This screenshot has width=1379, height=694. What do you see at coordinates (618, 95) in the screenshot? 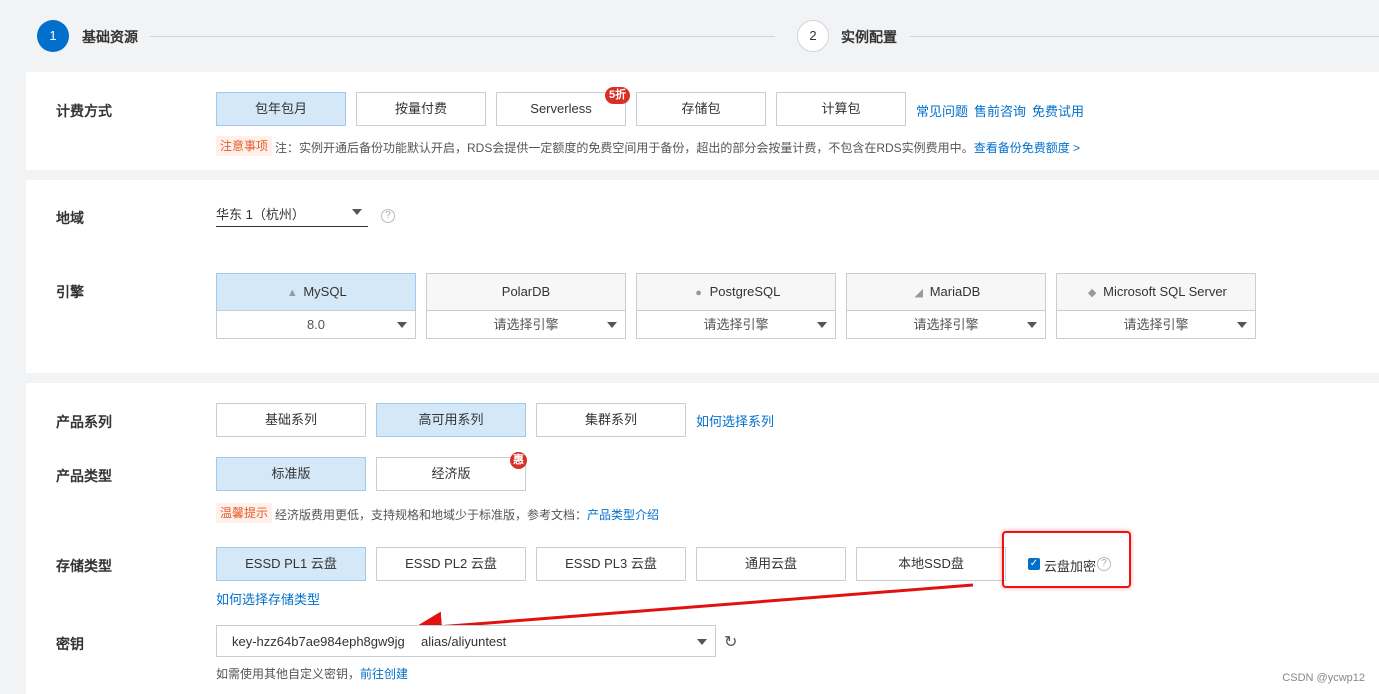
I see `discount-badge: 5折` at bounding box center [618, 95].